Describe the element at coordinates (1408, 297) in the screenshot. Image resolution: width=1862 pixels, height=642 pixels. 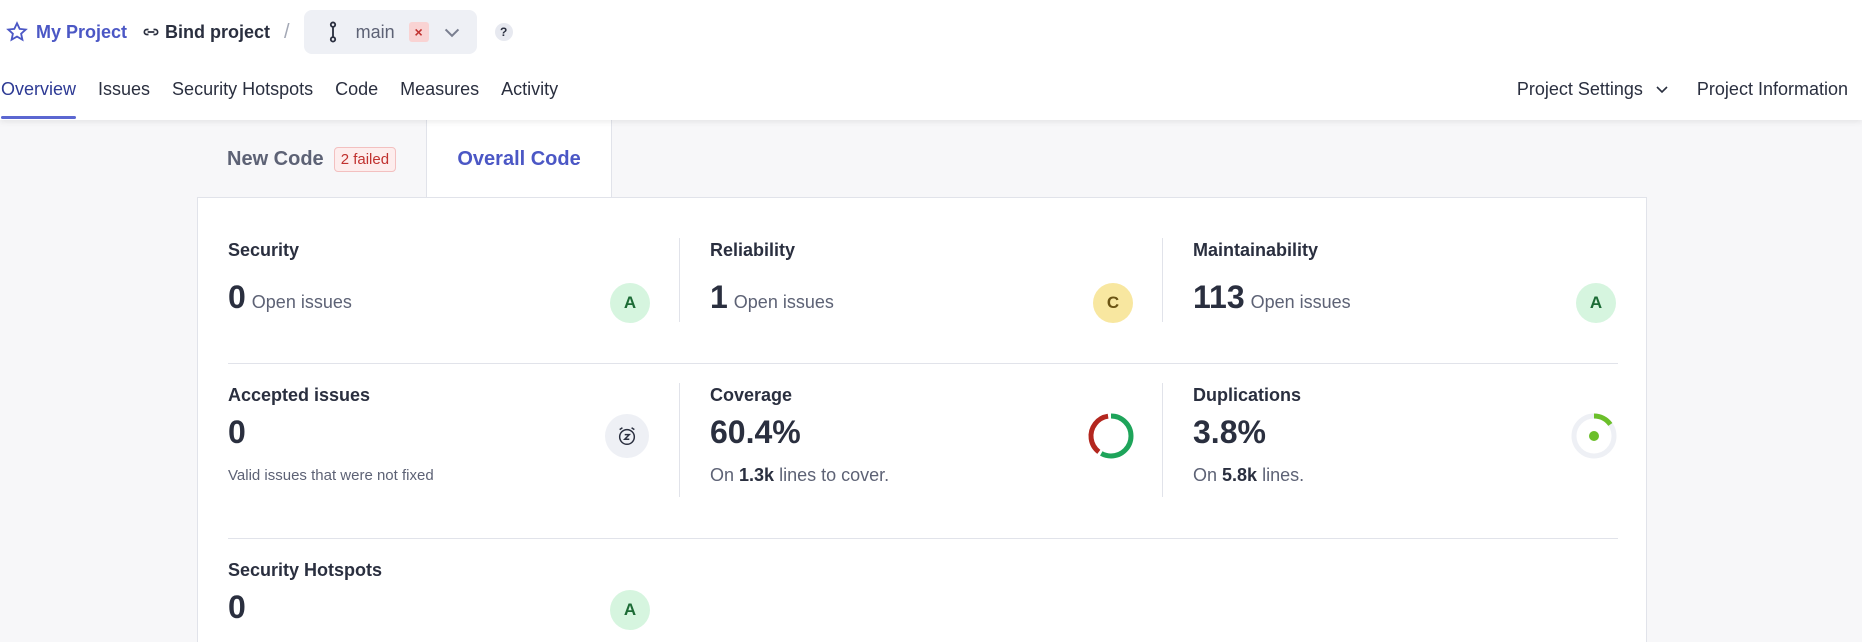
I see `maintainability-open-issues-link: 113 Open issues` at that location.